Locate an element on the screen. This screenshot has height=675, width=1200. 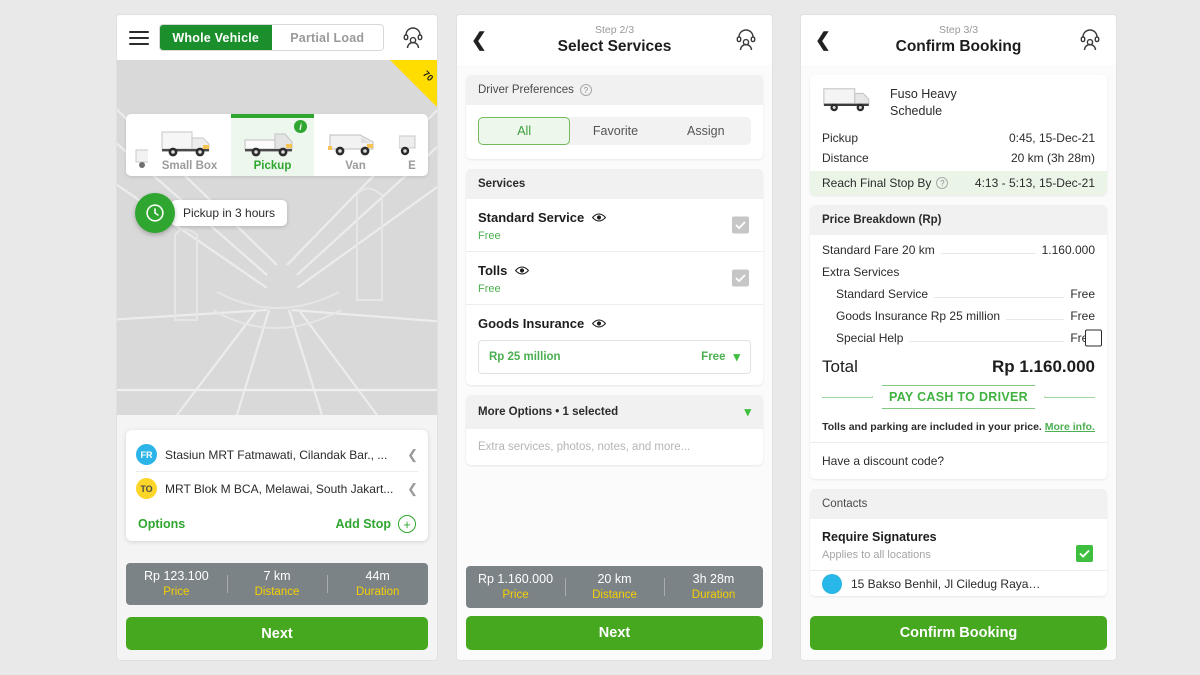
tab-favorite: Favorite is located at coordinates (615, 131).